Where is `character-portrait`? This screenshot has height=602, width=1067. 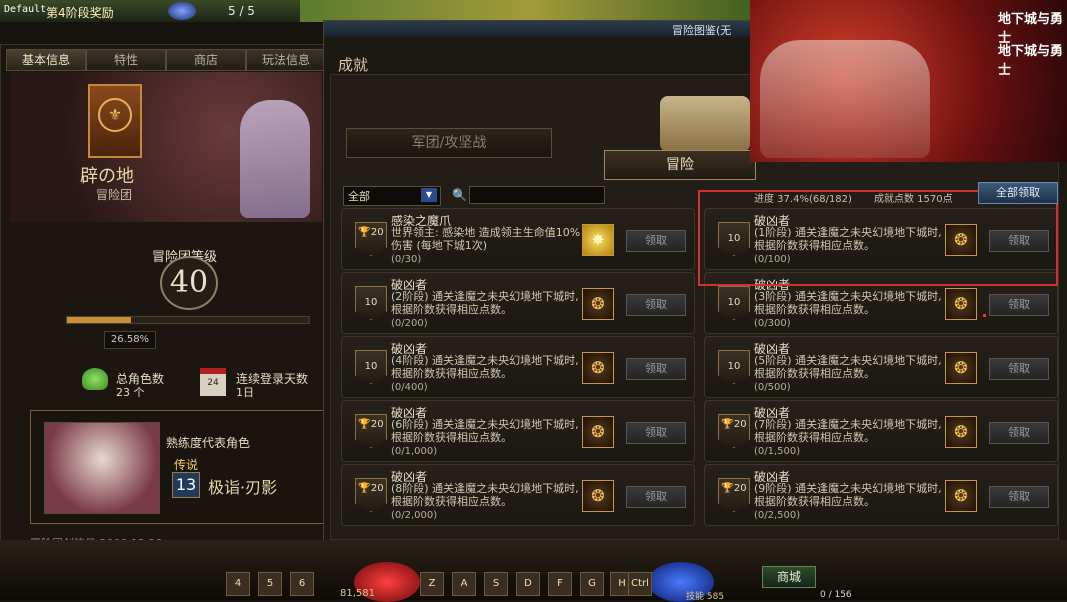 character-portrait is located at coordinates (102, 468).